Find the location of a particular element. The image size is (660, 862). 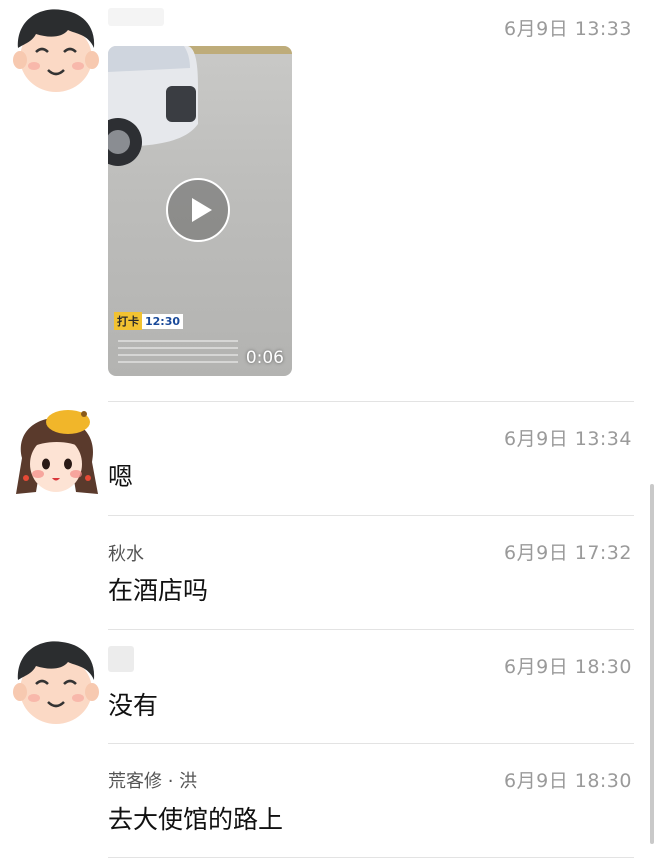

sender-name: 秋水 is located at coordinates (126, 554).